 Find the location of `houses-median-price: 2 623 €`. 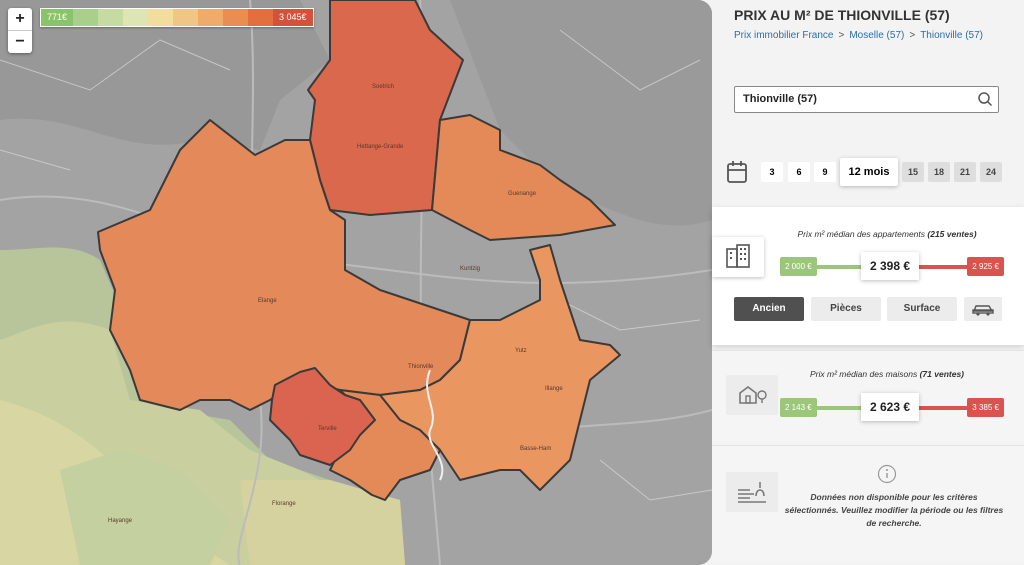

houses-median-price: 2 623 € is located at coordinates (890, 407).